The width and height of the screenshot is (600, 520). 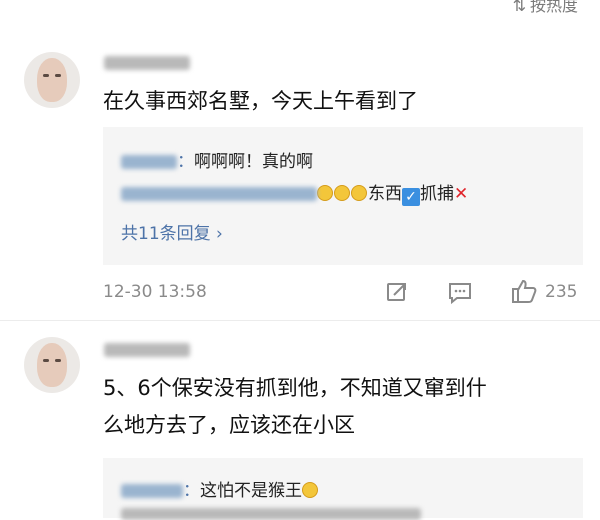 I want to click on comment-text-line: 5、6个保安没有抓到他，不知道又窜到什, so click(x=295, y=388).